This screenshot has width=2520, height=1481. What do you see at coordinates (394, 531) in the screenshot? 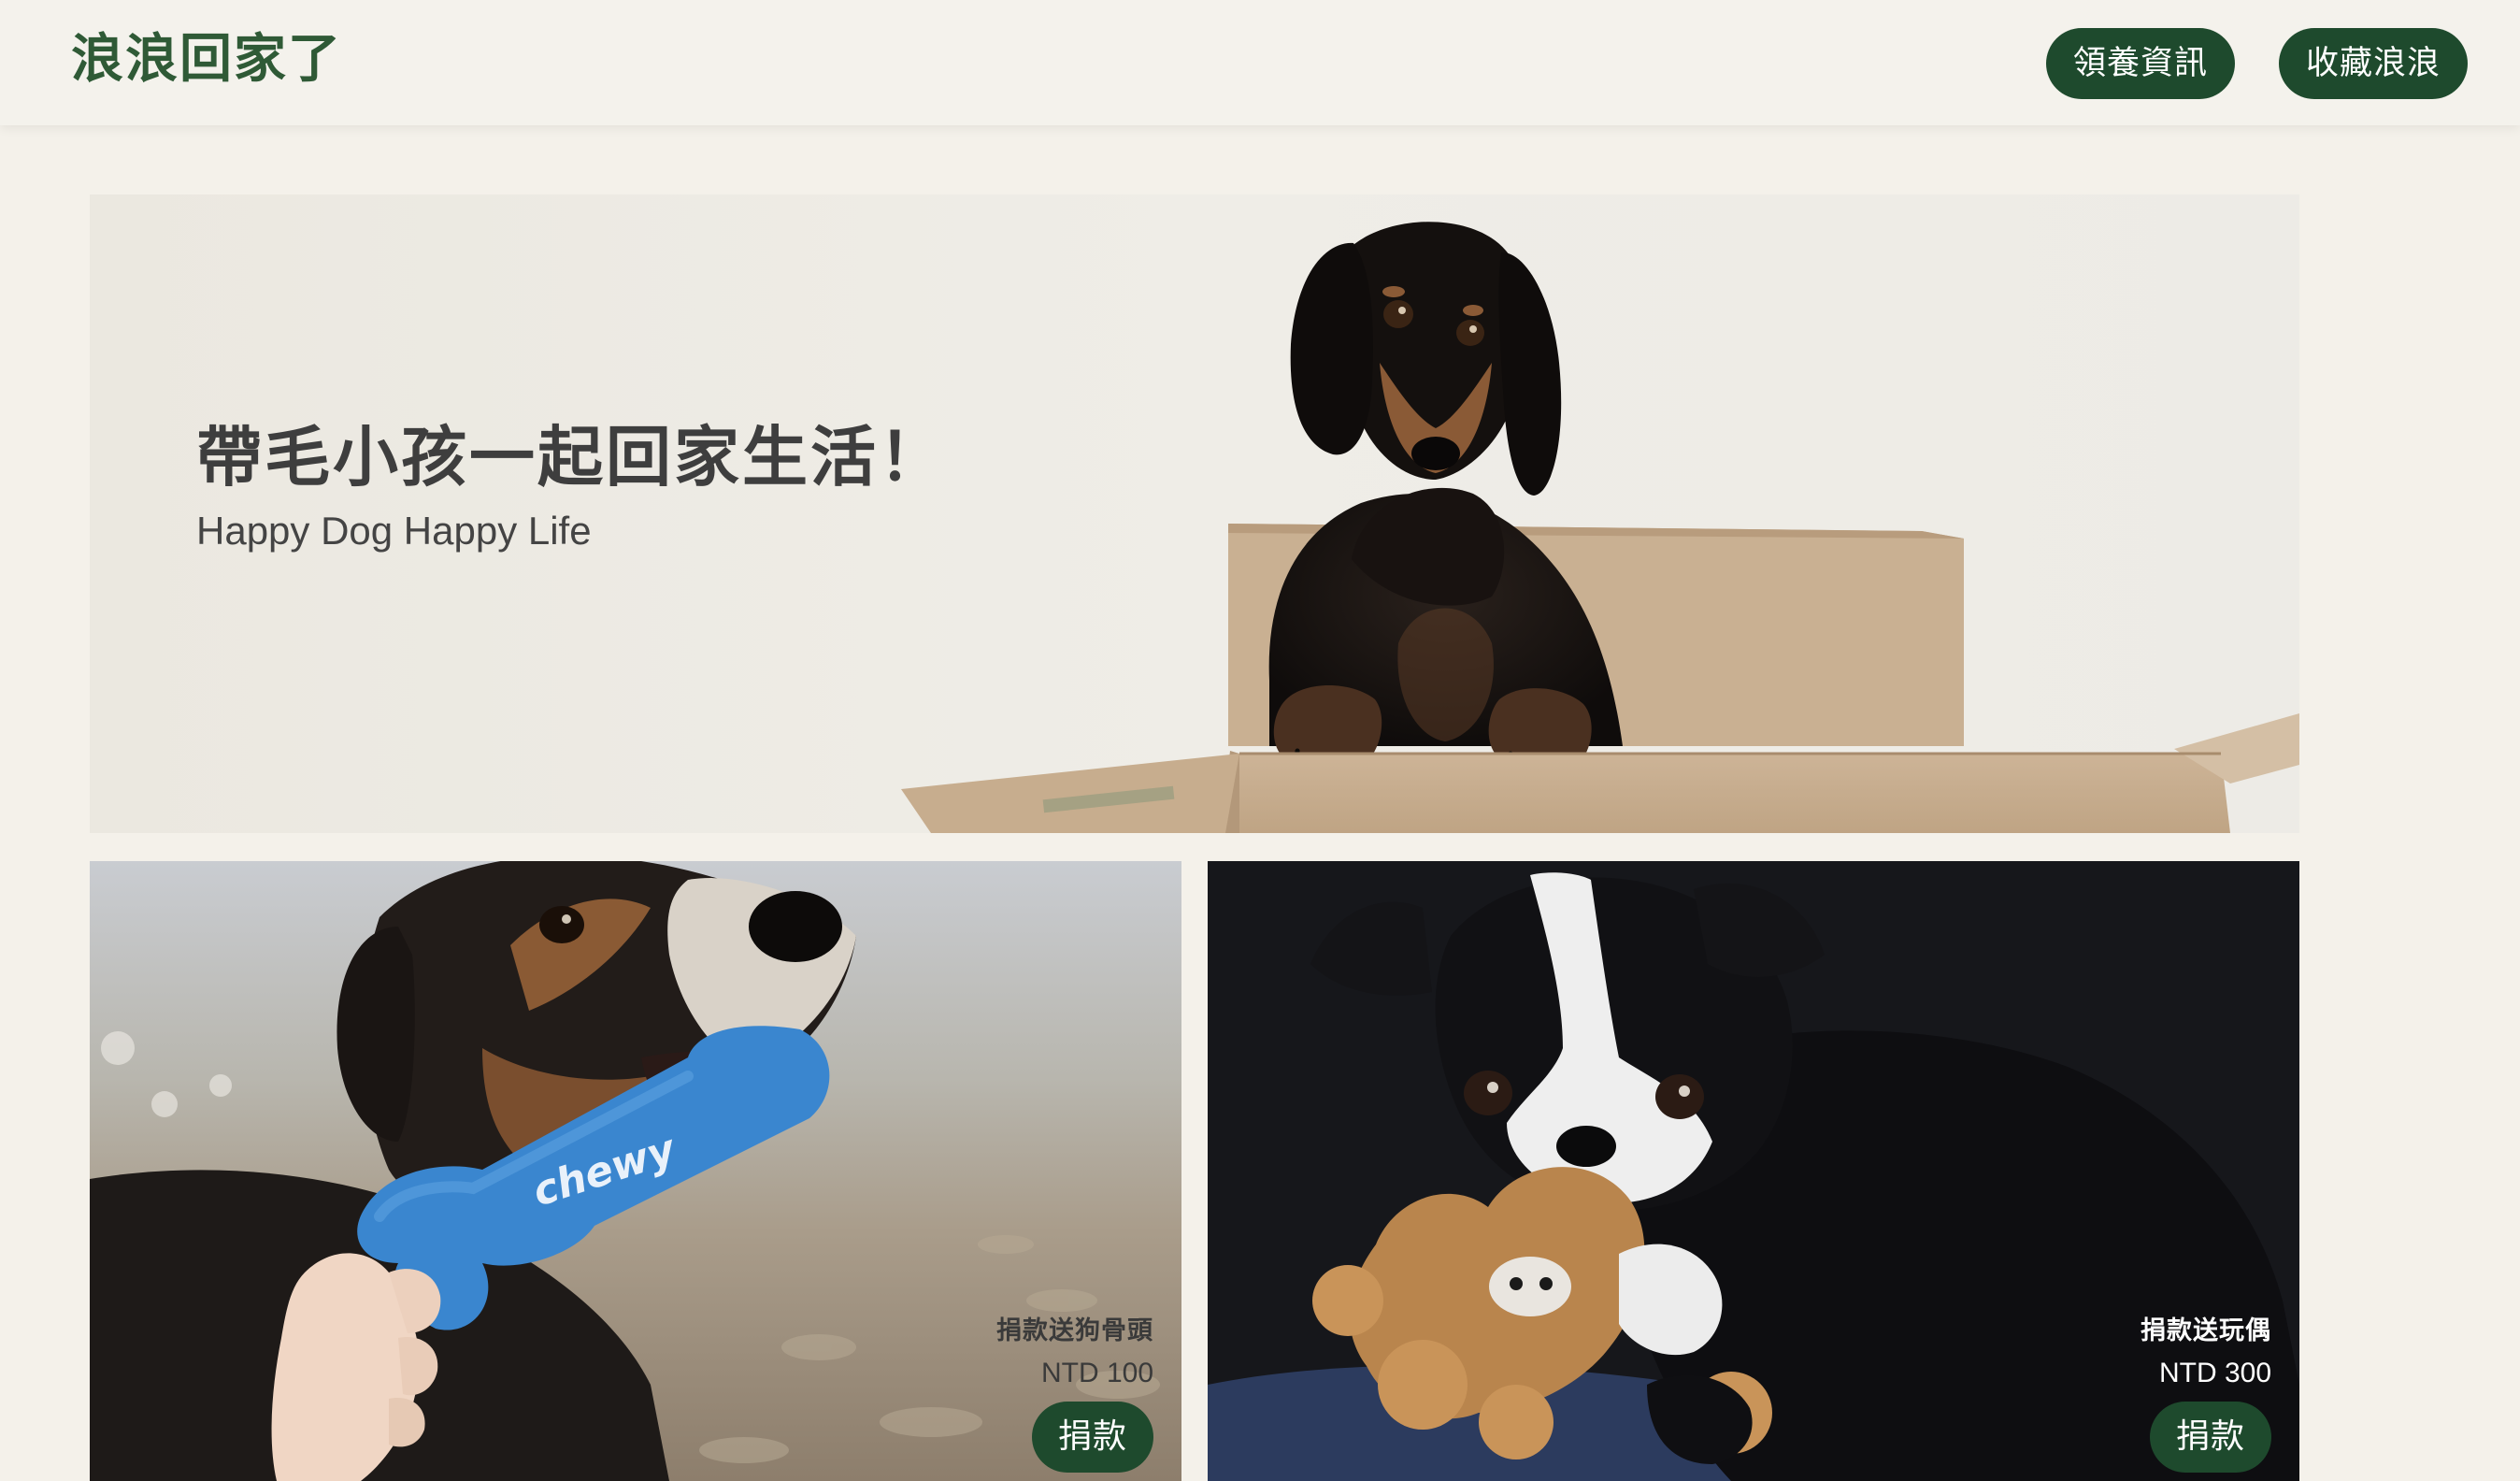
I see `hero-subtitle: Happy Dog Happy Life` at bounding box center [394, 531].